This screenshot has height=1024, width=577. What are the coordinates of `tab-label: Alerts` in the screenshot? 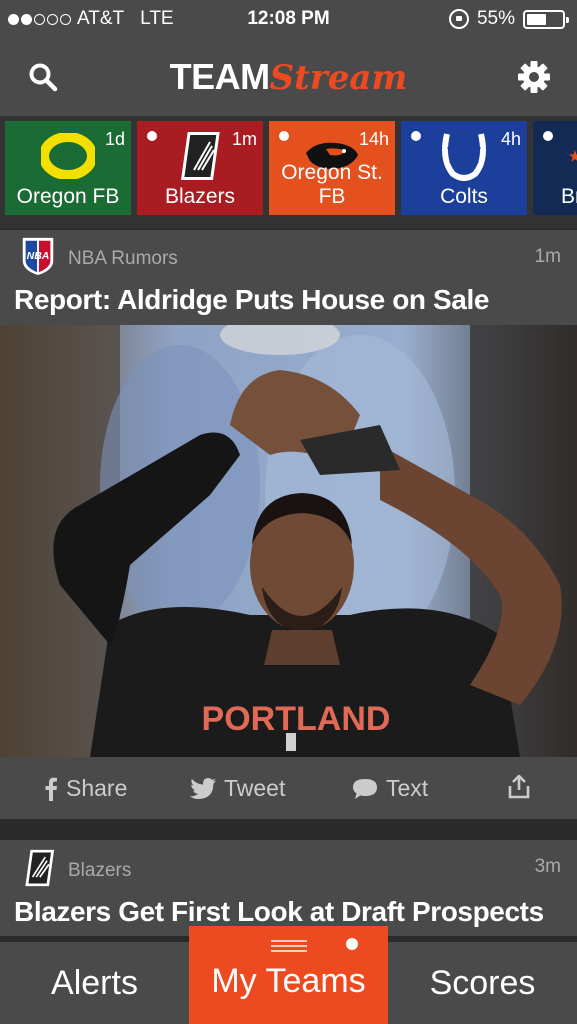 It's located at (94, 982).